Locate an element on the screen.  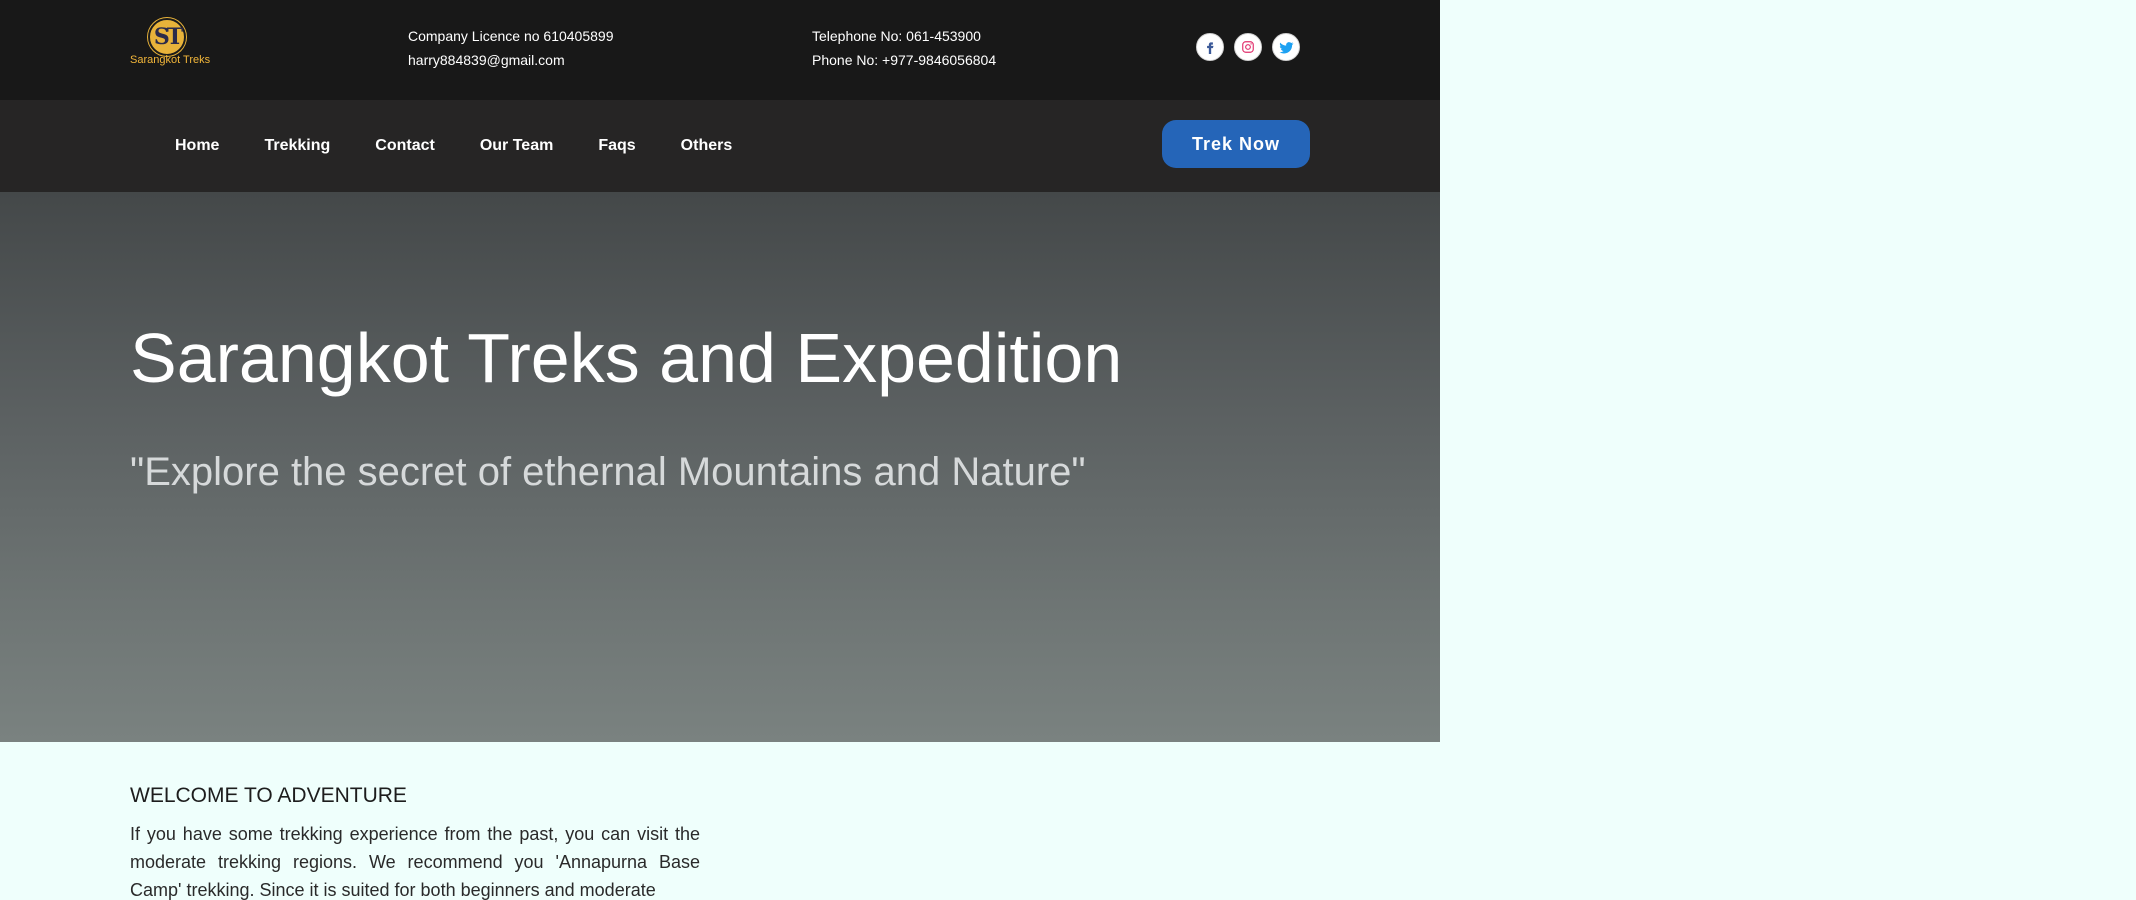
twitter-icon is located at coordinates (1286, 47).